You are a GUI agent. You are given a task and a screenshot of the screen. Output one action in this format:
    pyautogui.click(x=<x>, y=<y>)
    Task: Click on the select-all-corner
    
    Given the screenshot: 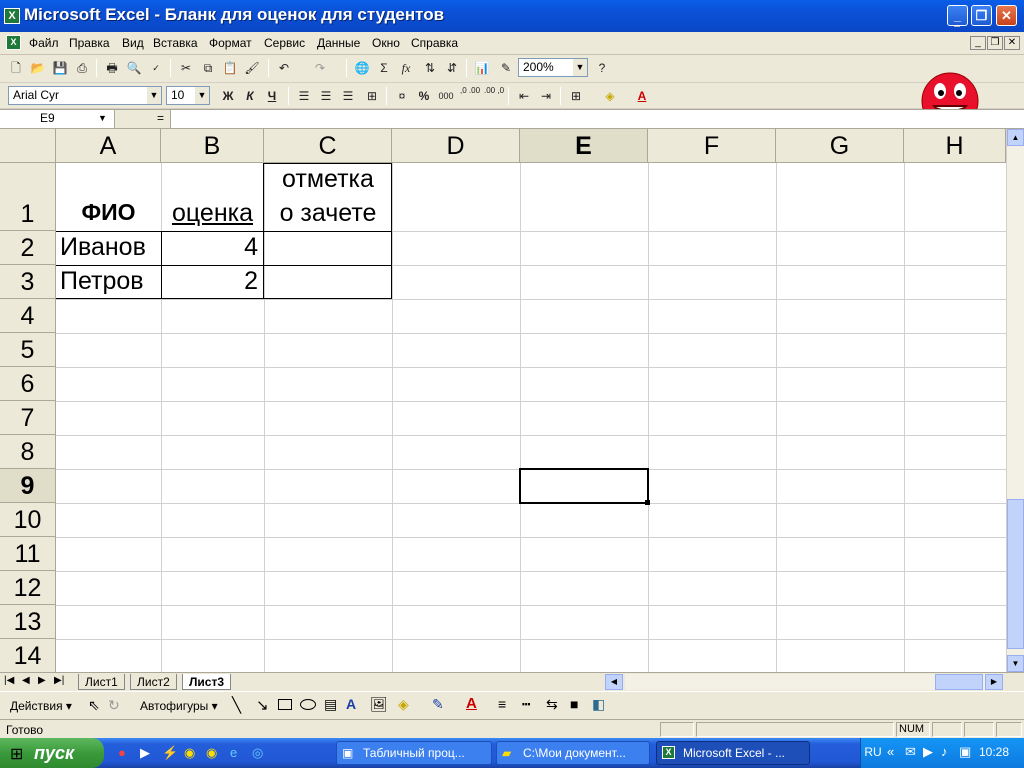 What is the action you would take?
    pyautogui.click(x=28, y=146)
    